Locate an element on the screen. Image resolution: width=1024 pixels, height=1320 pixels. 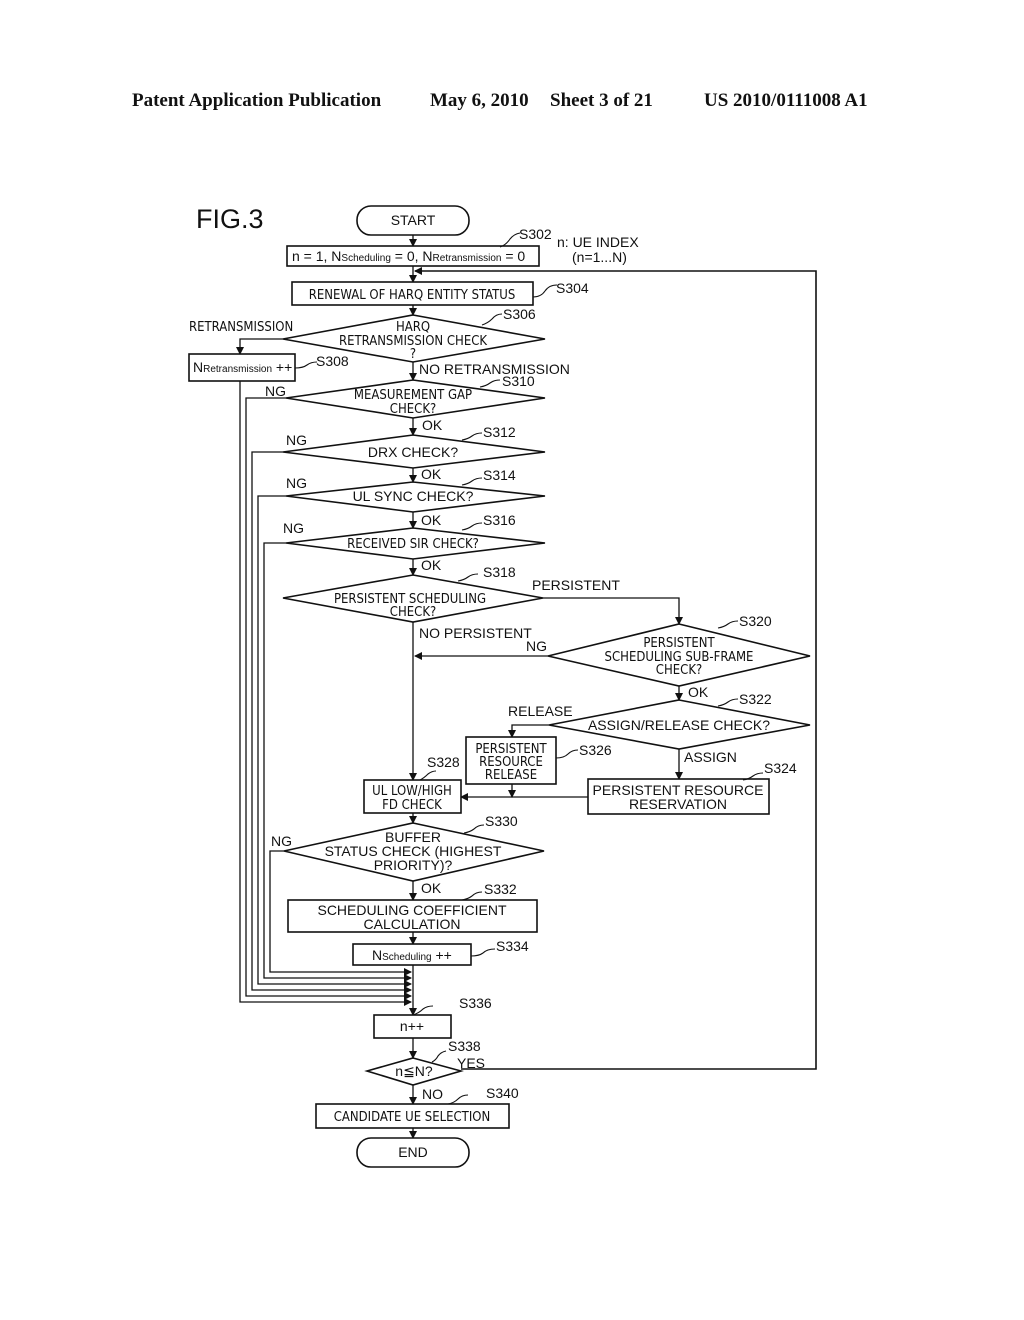
s318-persistent-label: PERSISTENT is located at coordinates (576, 585).